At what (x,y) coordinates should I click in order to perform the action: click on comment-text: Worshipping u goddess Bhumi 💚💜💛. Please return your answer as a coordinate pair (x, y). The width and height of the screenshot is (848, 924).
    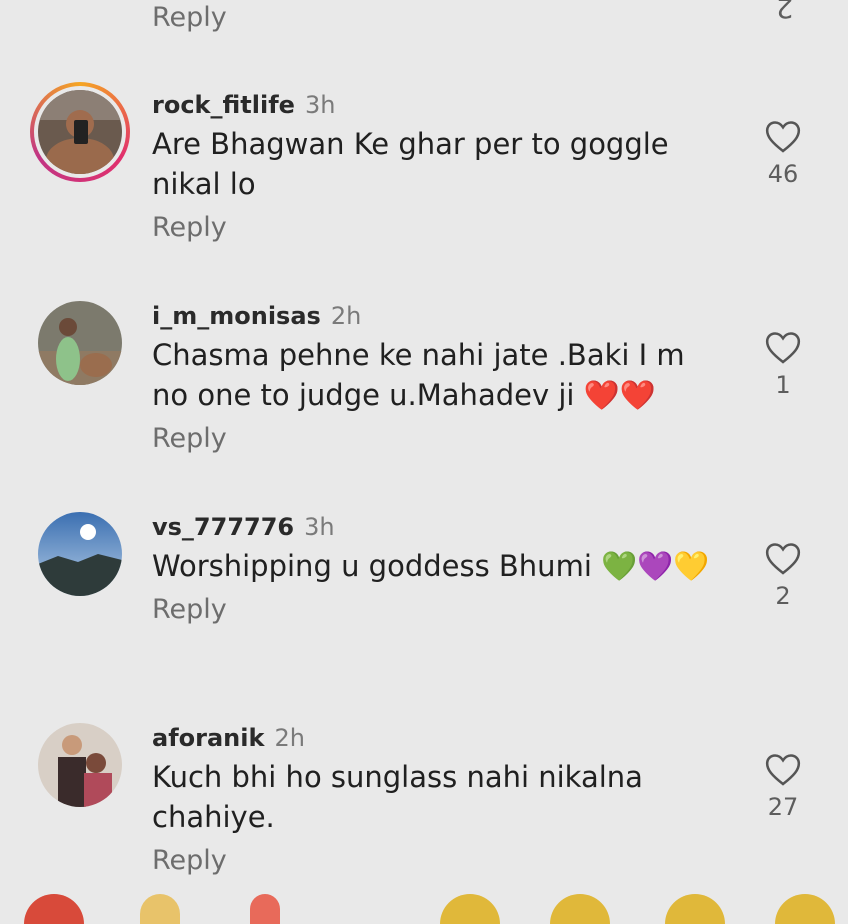
    Looking at the image, I should click on (431, 566).